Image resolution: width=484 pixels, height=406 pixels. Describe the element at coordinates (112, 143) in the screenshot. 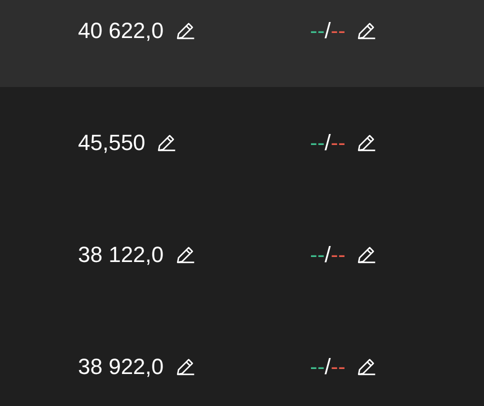

I see `price-value: 45,550` at that location.